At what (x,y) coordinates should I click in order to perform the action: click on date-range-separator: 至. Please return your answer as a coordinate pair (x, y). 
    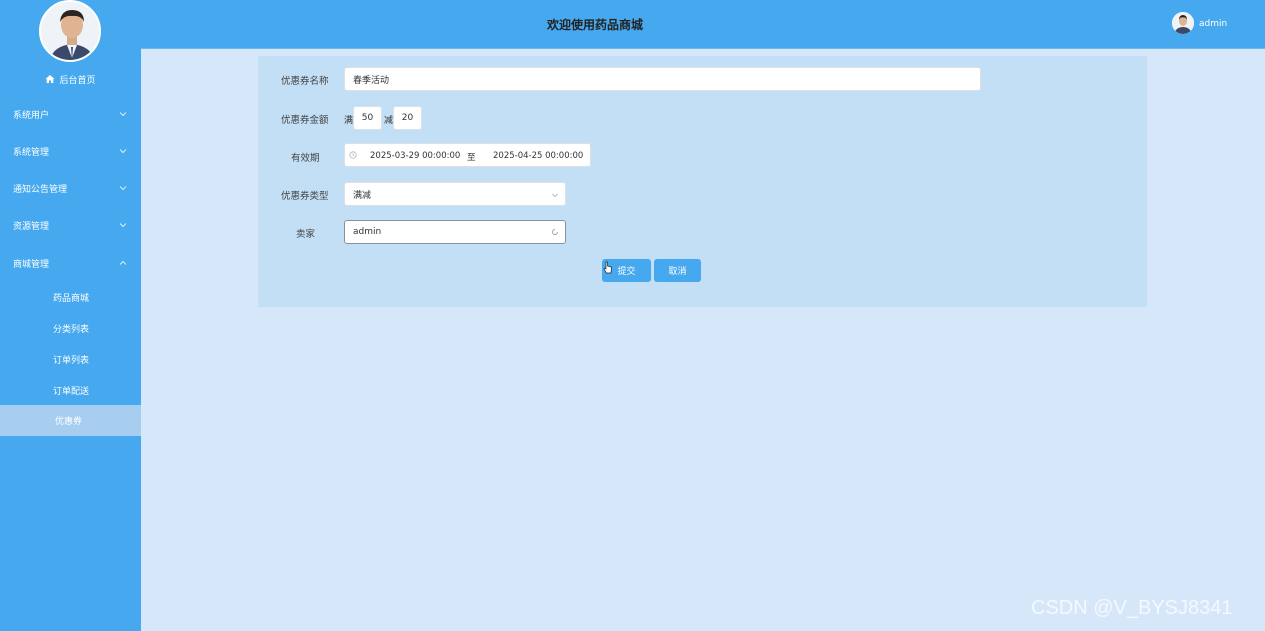
    Looking at the image, I should click on (471, 158).